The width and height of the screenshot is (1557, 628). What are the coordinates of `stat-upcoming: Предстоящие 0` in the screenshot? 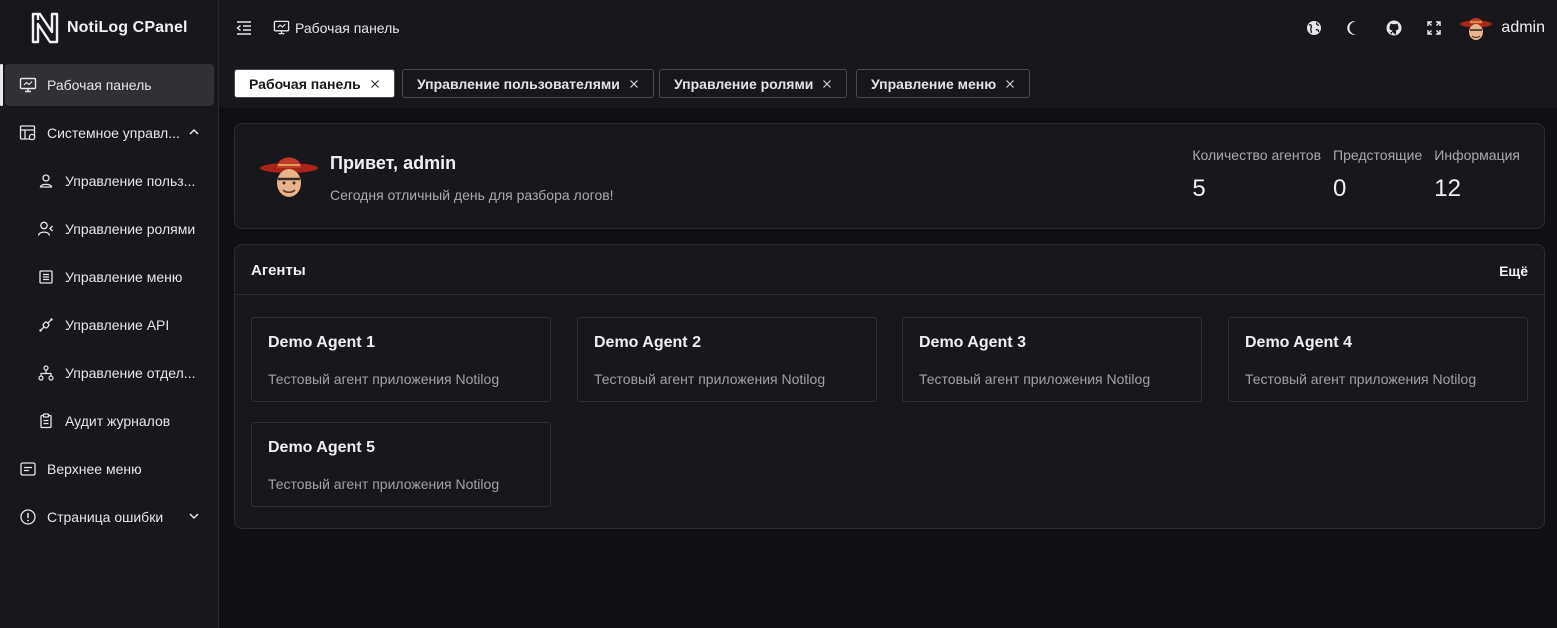 It's located at (1377, 175).